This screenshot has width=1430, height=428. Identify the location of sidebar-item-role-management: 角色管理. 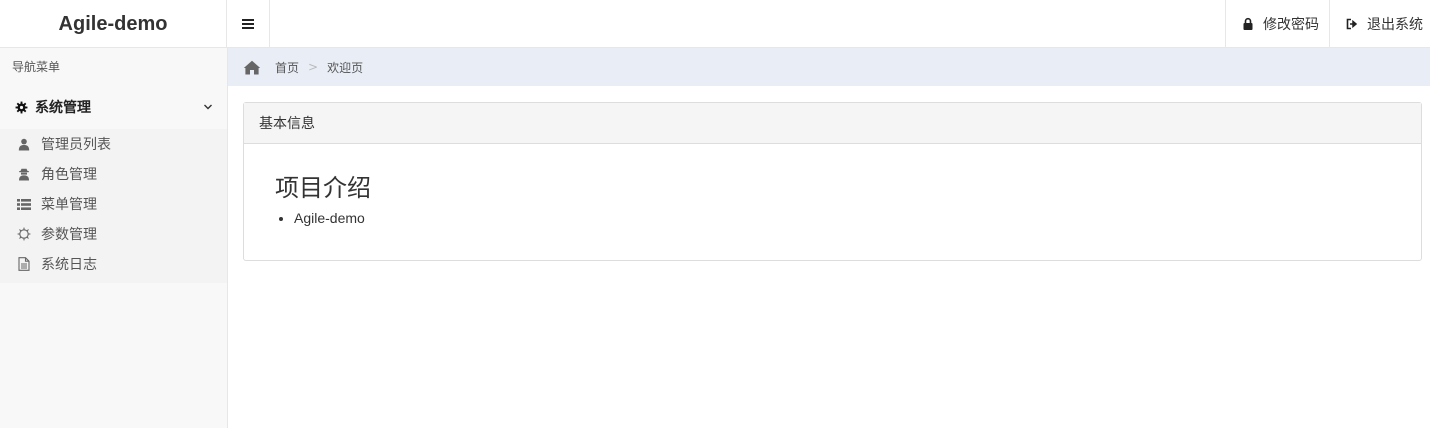
(113, 174).